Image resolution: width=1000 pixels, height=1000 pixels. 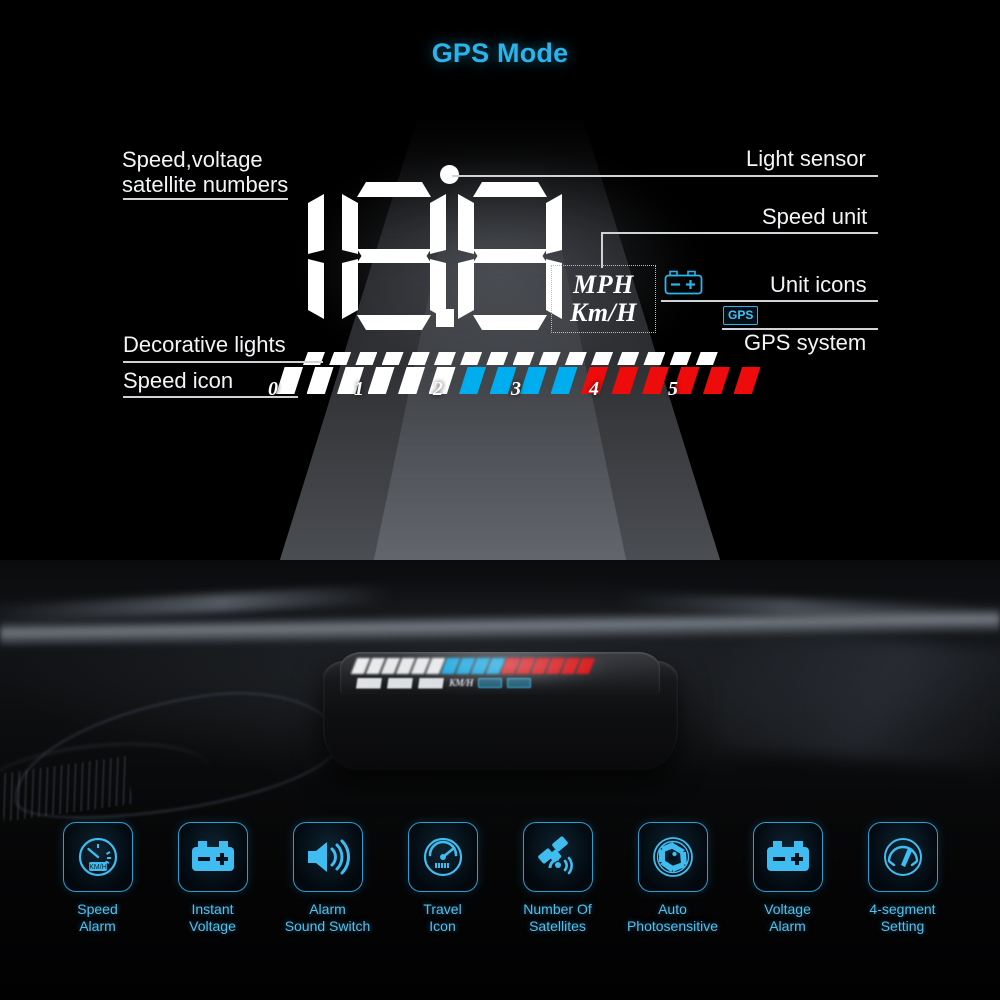 I want to click on feature-label: Number Of Satellites, so click(x=557, y=918).